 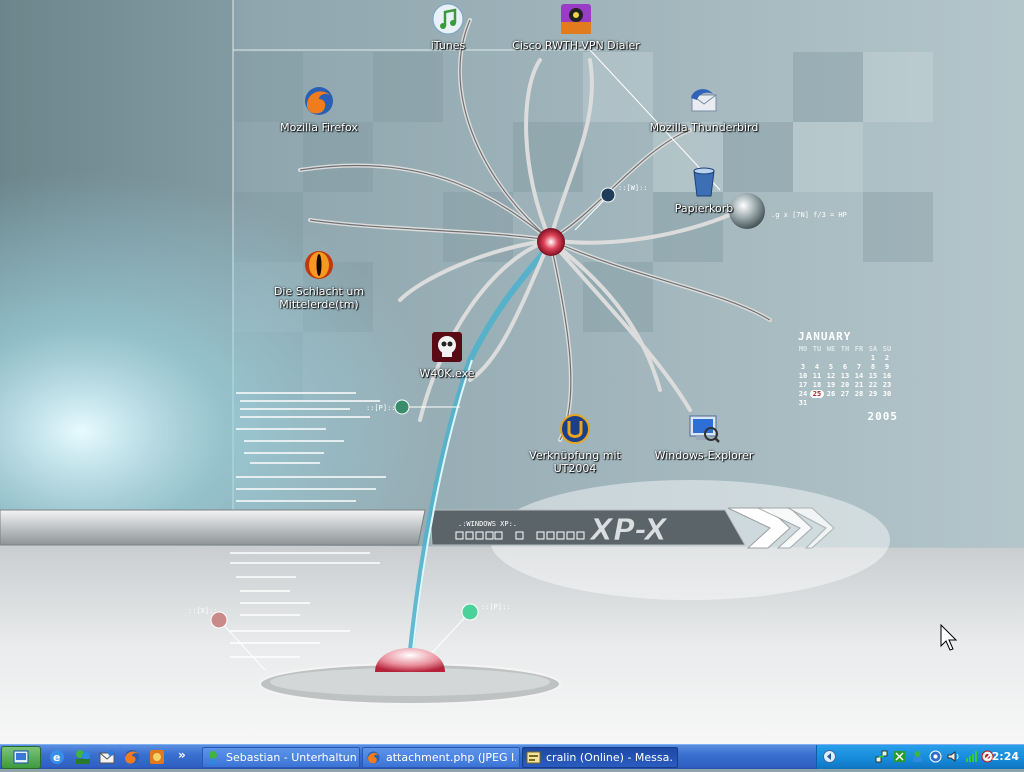 I want to click on calendar-day: 3, so click(x=803, y=367).